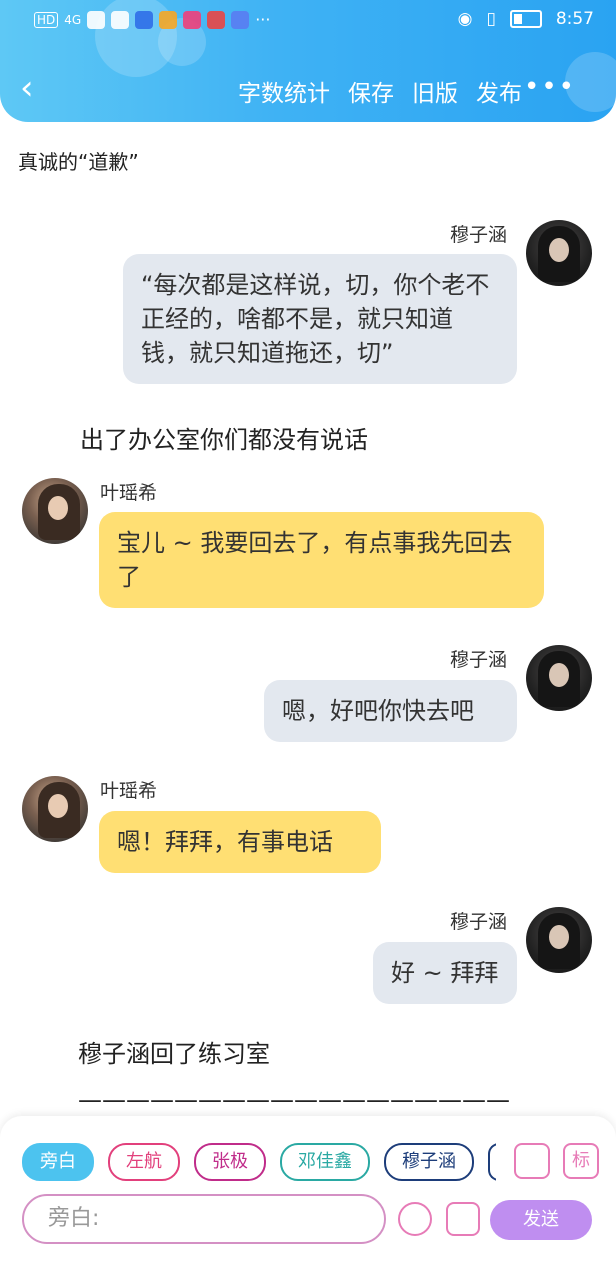 Image resolution: width=616 pixels, height=1280 pixels. I want to click on battery-icon, so click(525, 19).